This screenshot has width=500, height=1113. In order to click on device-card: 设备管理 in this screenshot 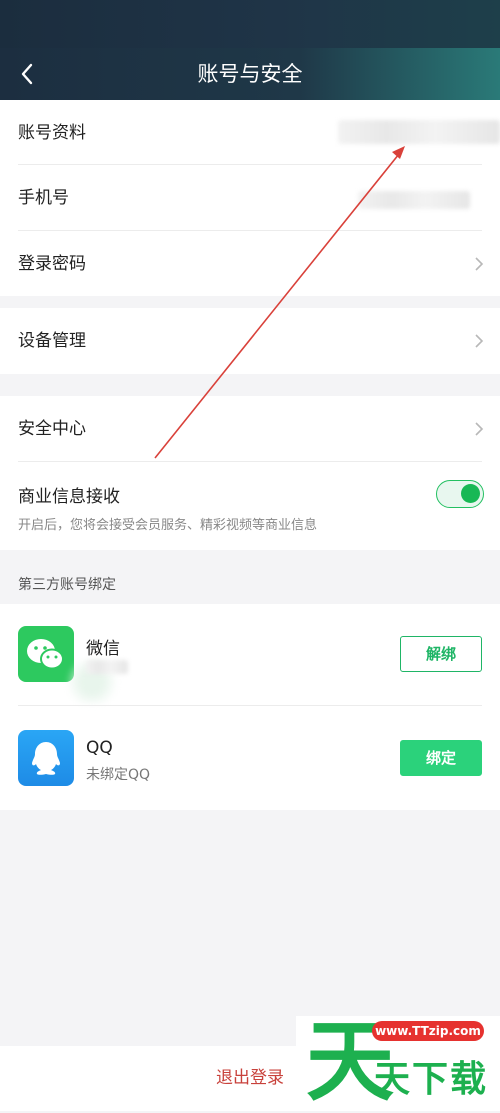, I will do `click(250, 341)`.